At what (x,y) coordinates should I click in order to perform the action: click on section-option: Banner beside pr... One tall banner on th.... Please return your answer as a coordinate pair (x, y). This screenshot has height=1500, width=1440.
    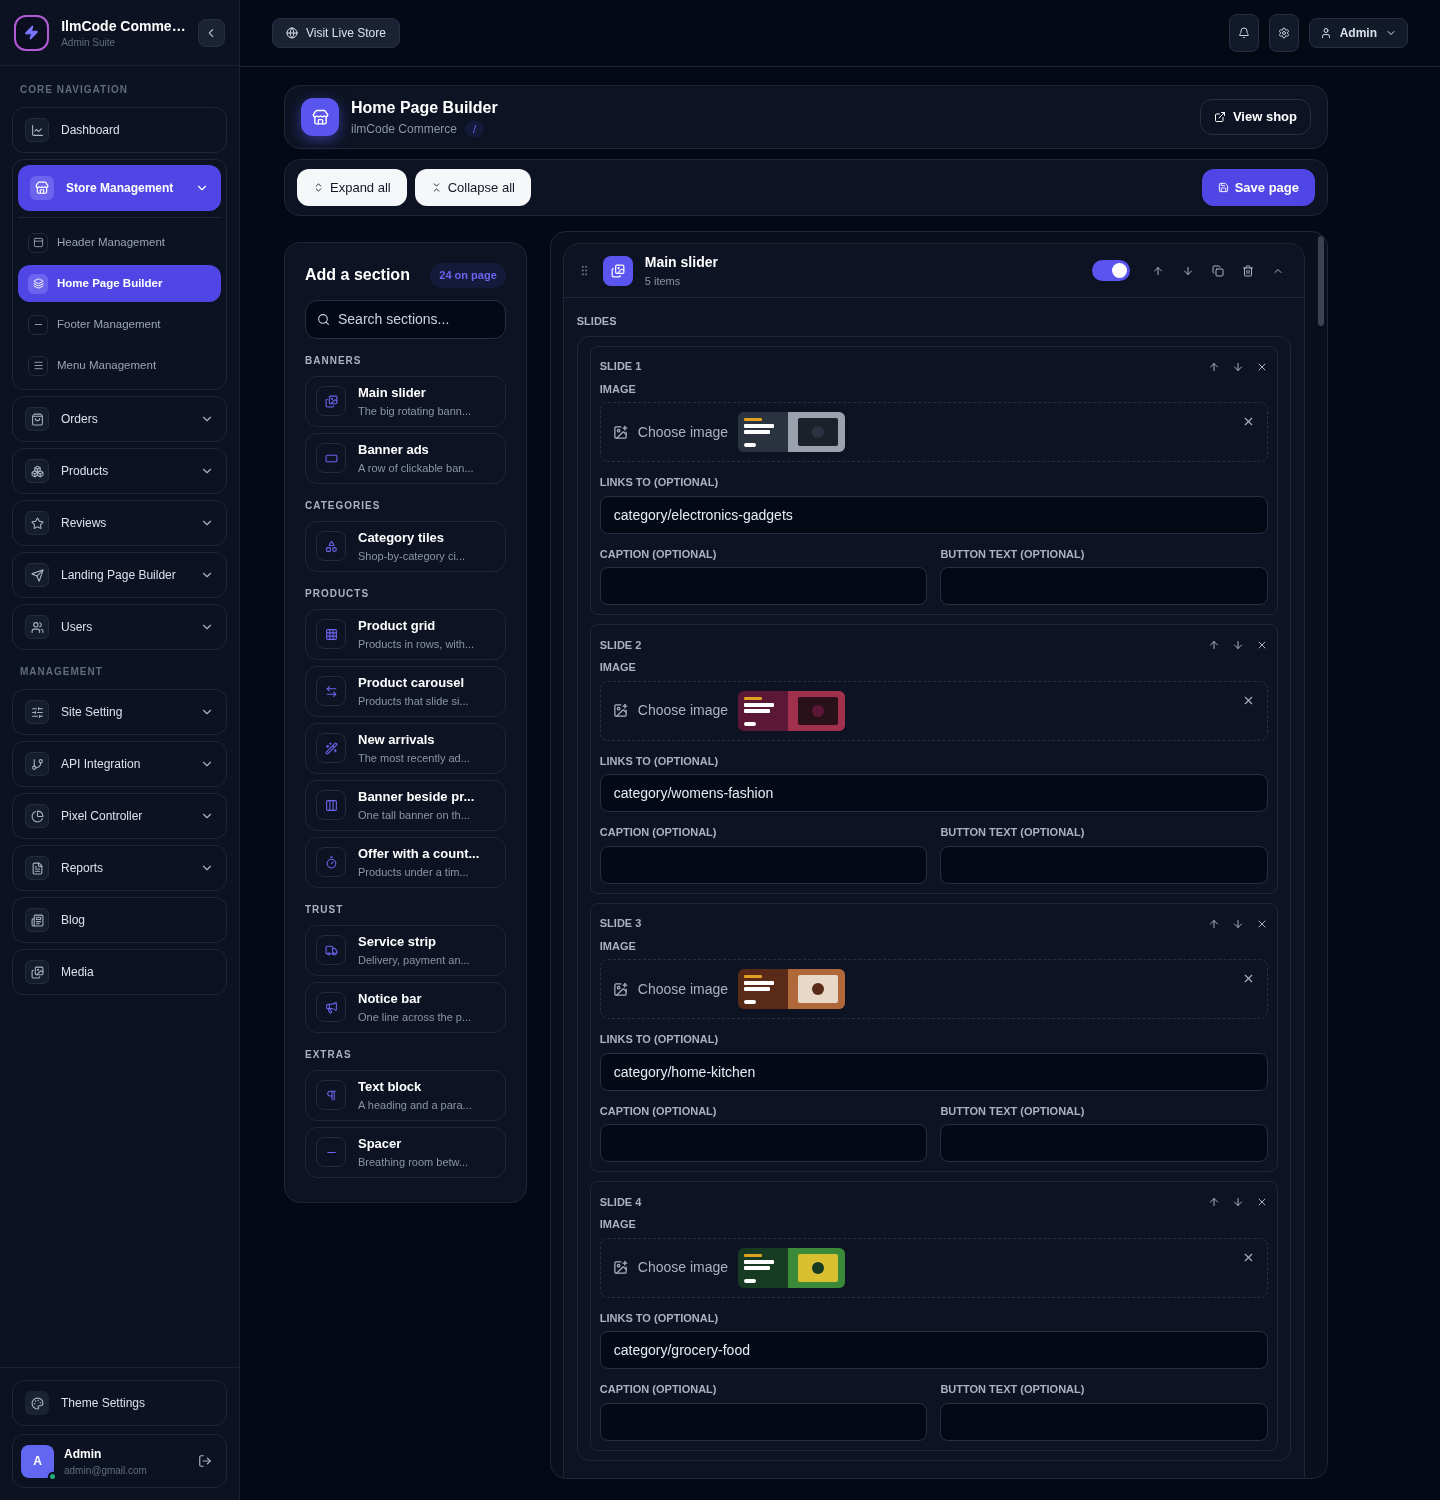
    Looking at the image, I should click on (405, 805).